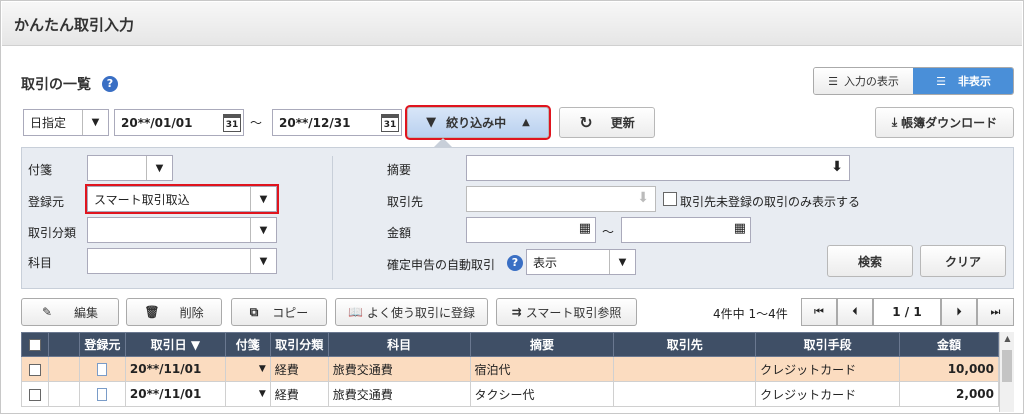 This screenshot has height=414, width=1024. I want to click on clear-label: クリア, so click(962, 261).